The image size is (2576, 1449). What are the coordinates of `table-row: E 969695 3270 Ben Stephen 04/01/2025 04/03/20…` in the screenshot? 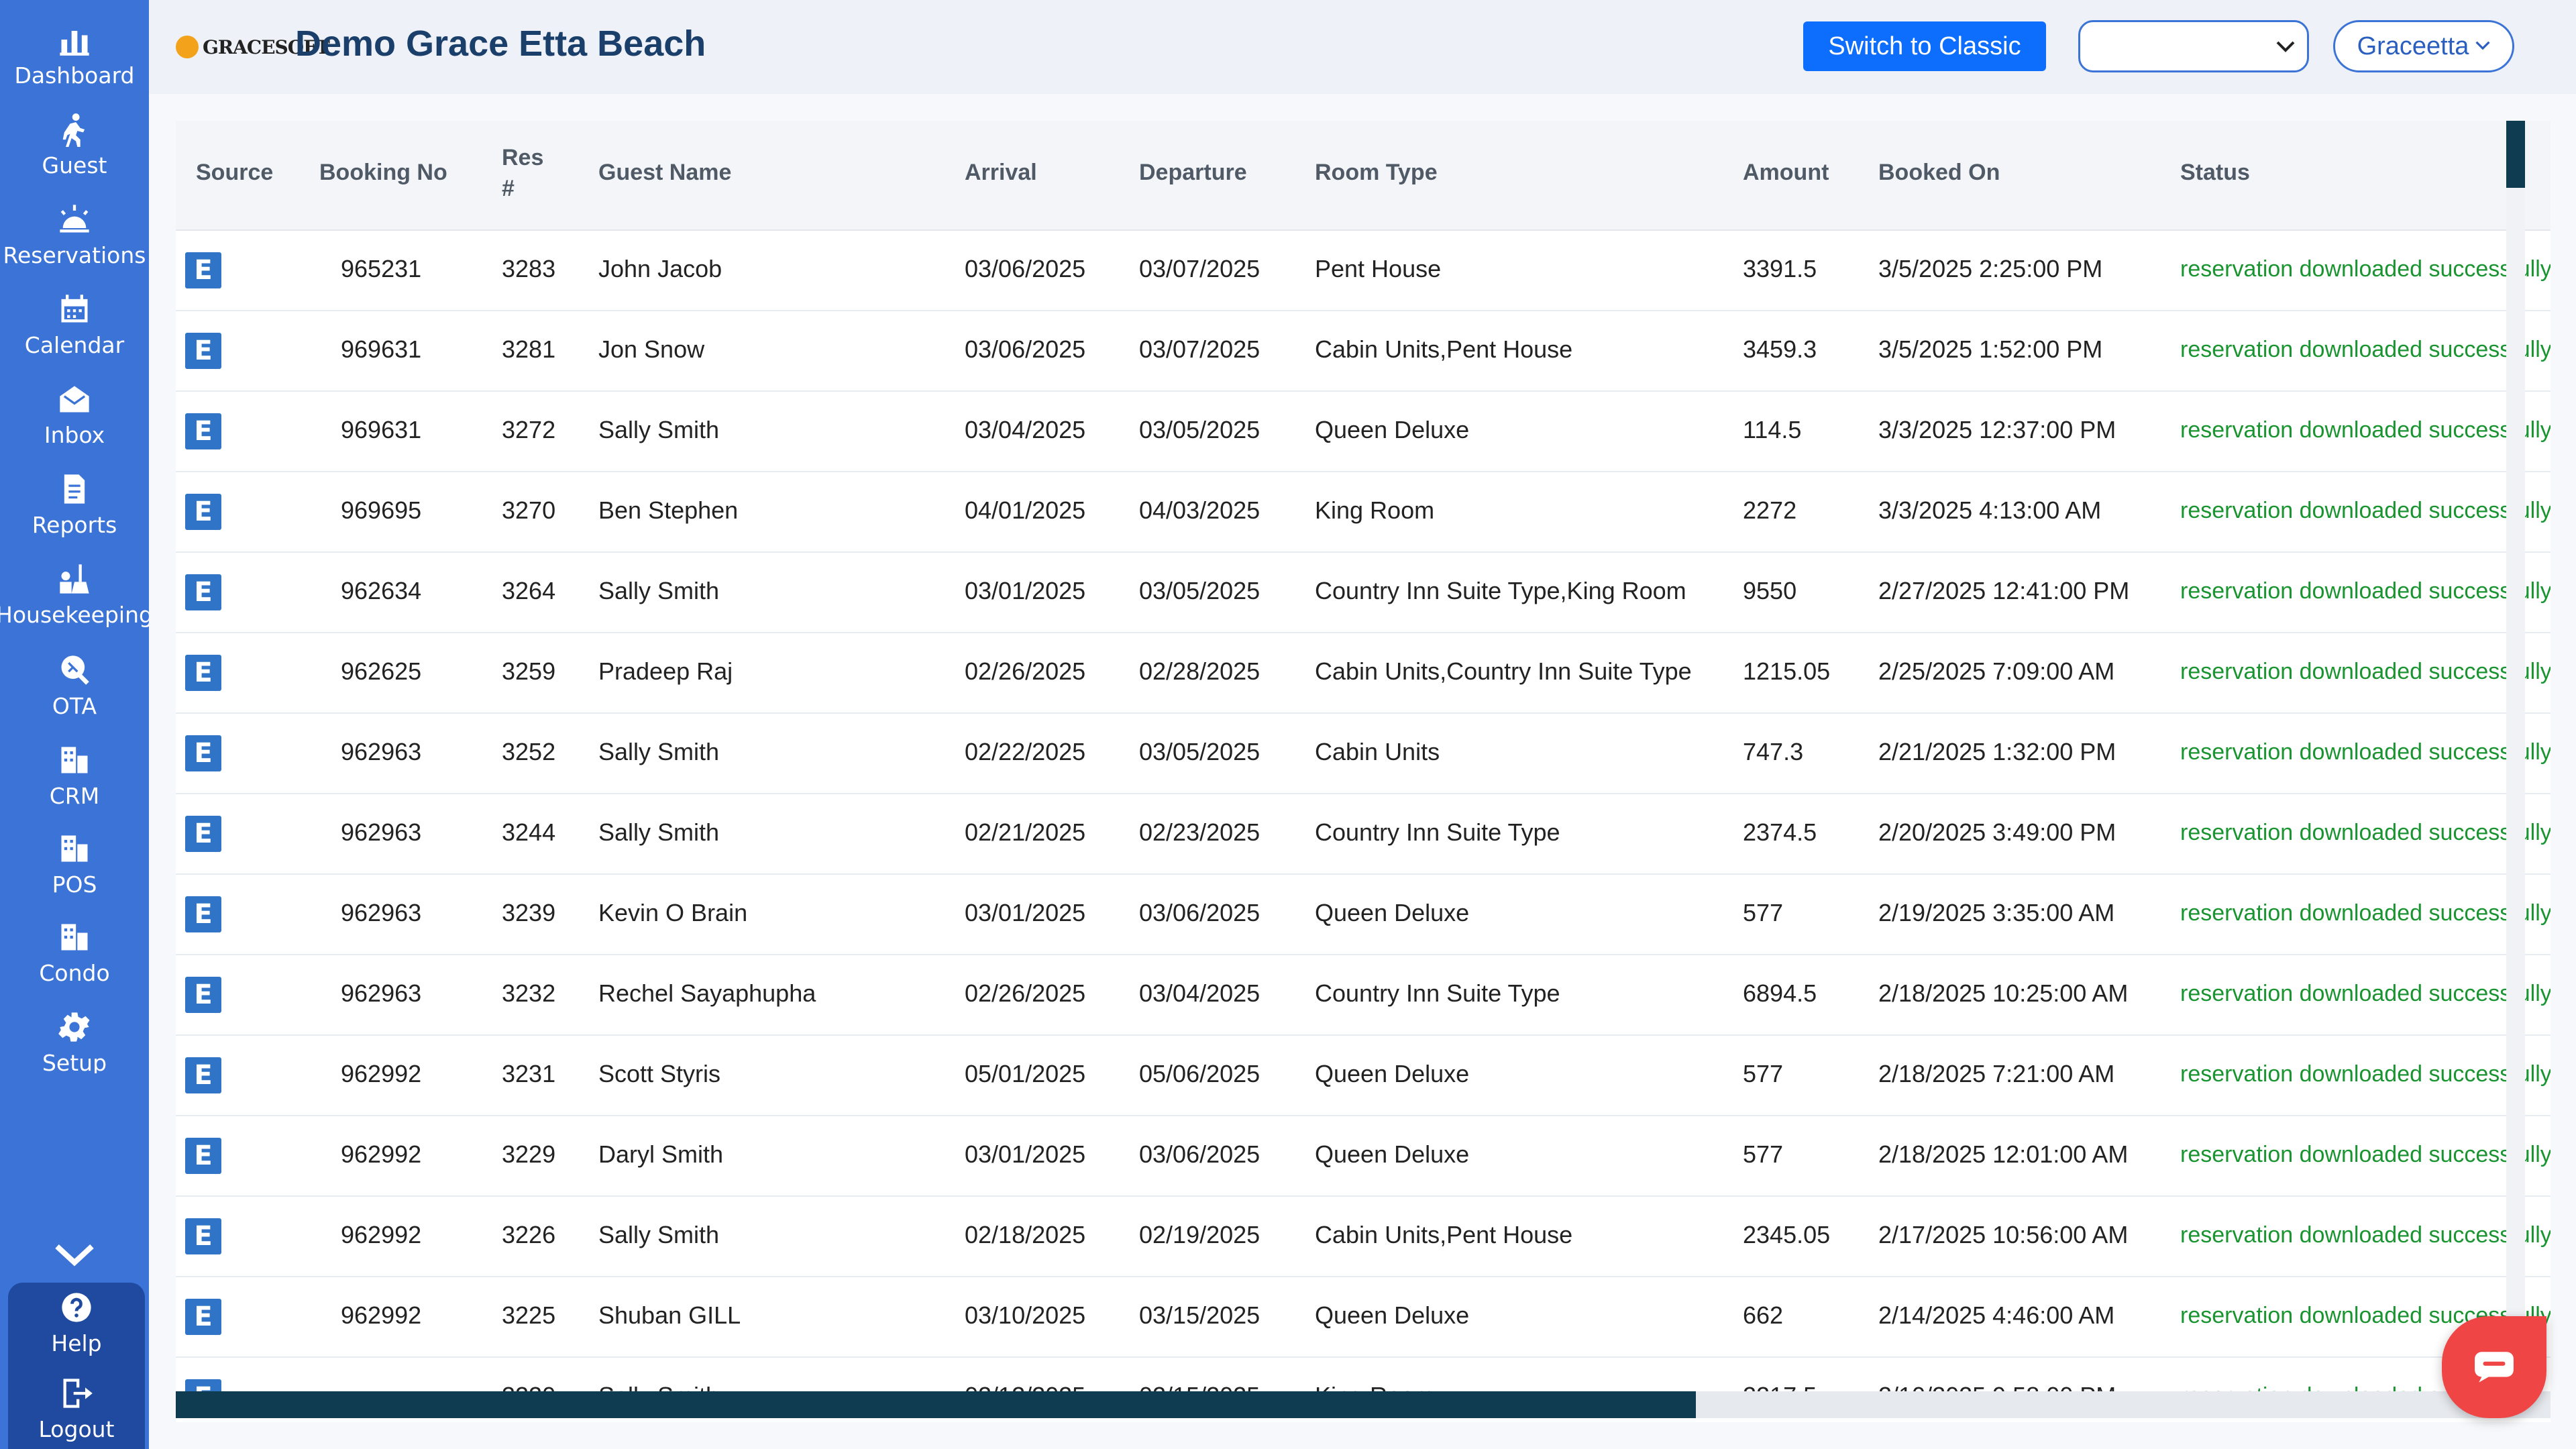 It's located at (1363, 512).